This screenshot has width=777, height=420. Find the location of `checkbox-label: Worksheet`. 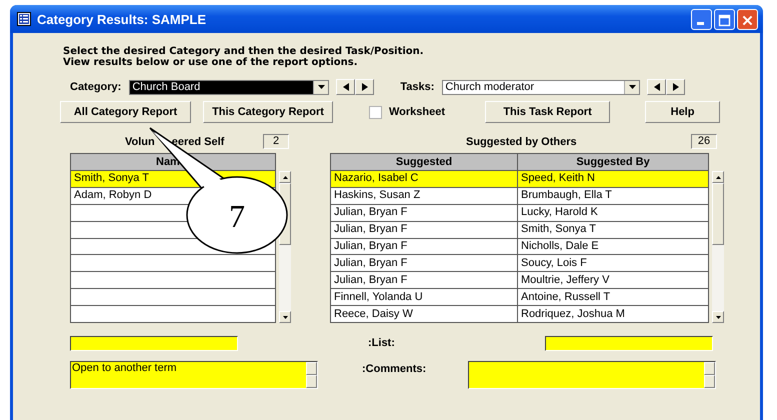

checkbox-label: Worksheet is located at coordinates (417, 112).